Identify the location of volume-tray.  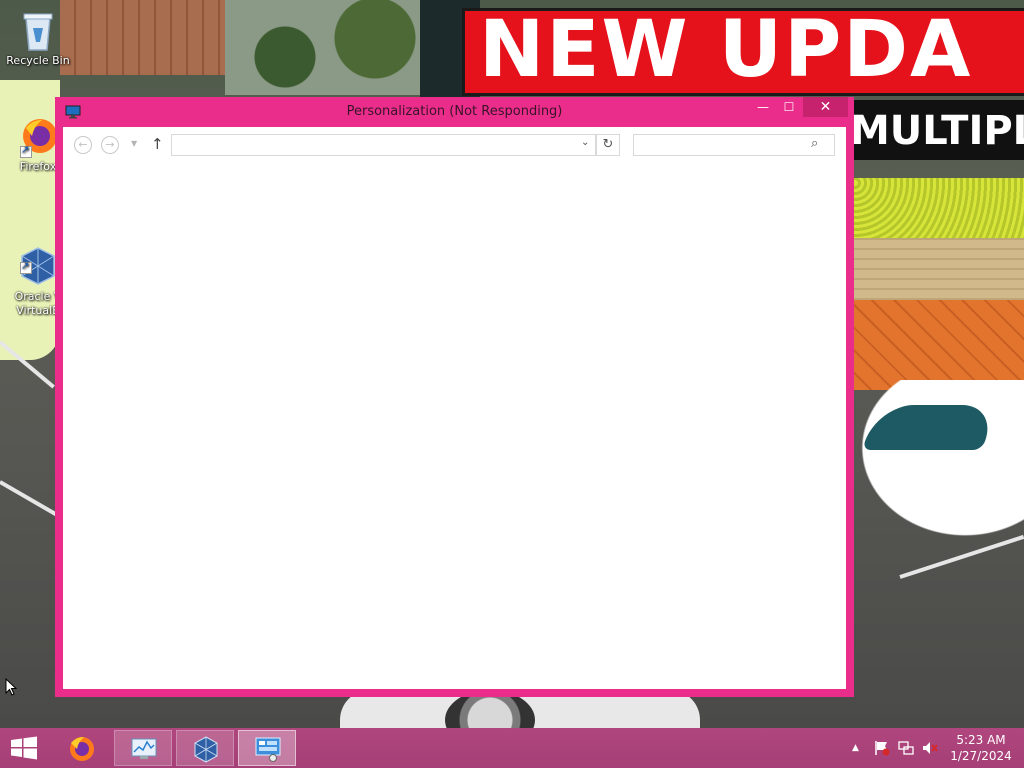
(930, 749).